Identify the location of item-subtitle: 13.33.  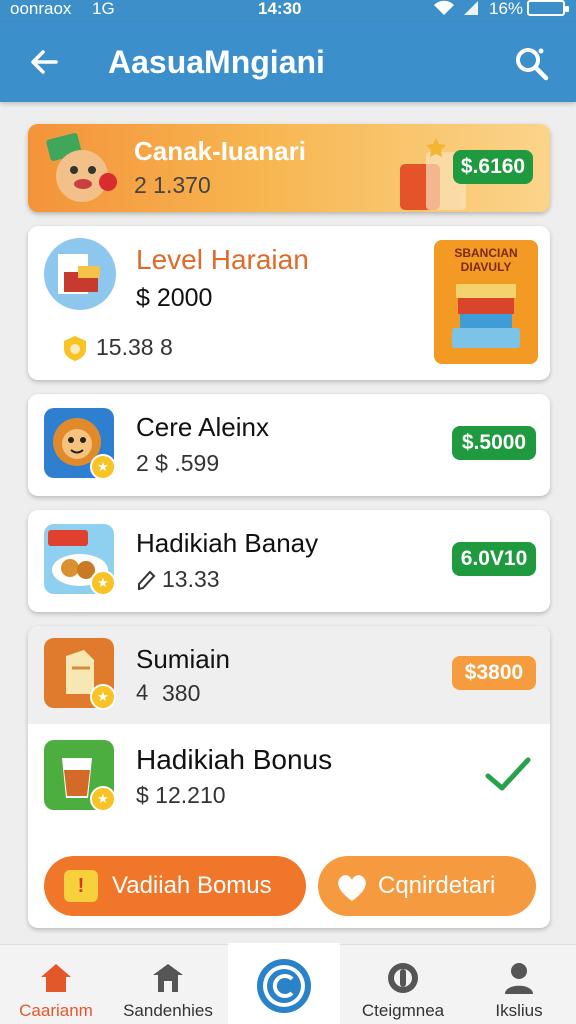
(191, 579).